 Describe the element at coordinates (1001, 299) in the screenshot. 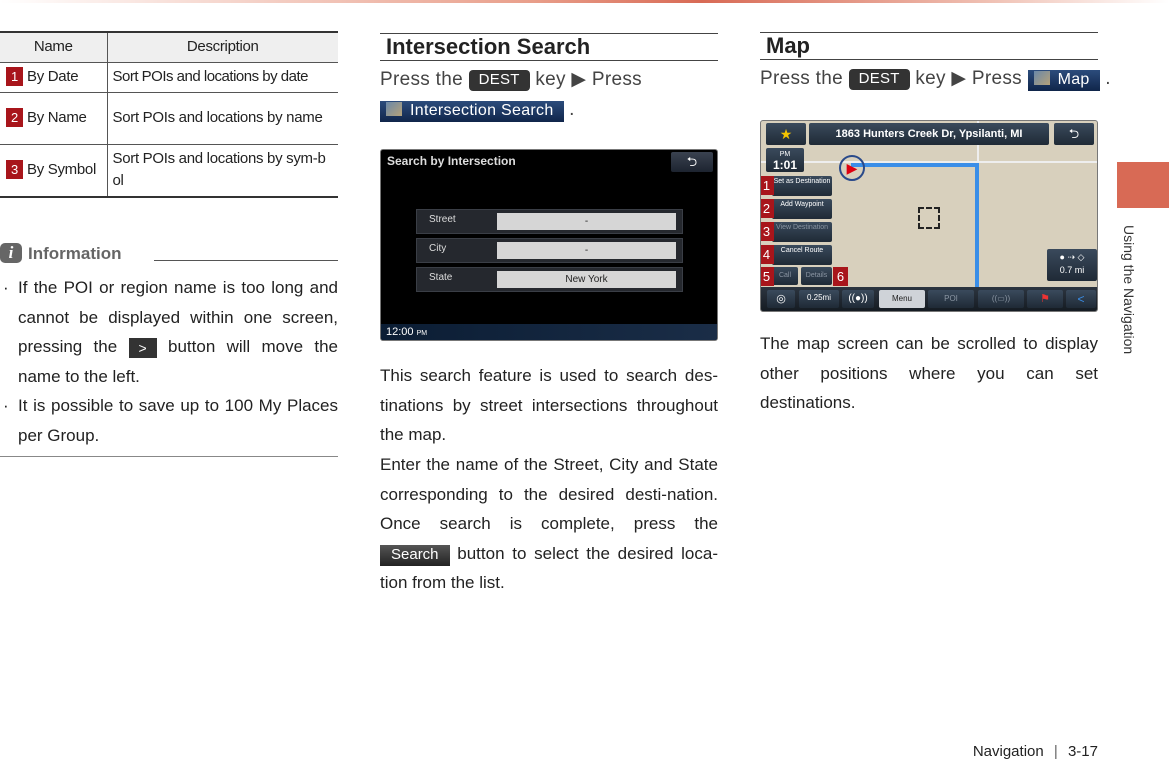

I see `signal-icon: ((▭))` at that location.